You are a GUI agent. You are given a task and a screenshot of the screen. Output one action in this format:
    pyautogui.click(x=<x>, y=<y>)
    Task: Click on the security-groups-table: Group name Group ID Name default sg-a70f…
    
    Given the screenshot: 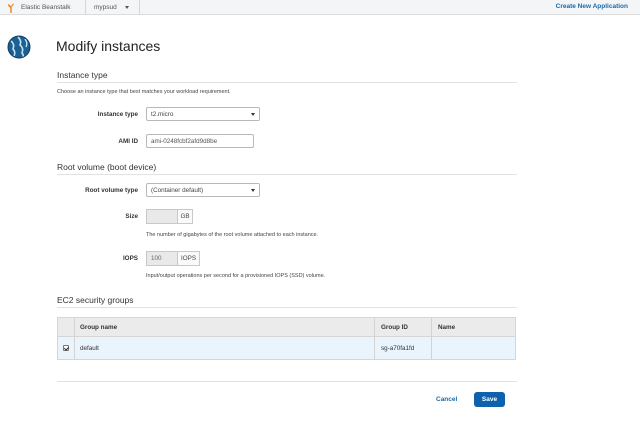 What is the action you would take?
    pyautogui.click(x=286, y=338)
    